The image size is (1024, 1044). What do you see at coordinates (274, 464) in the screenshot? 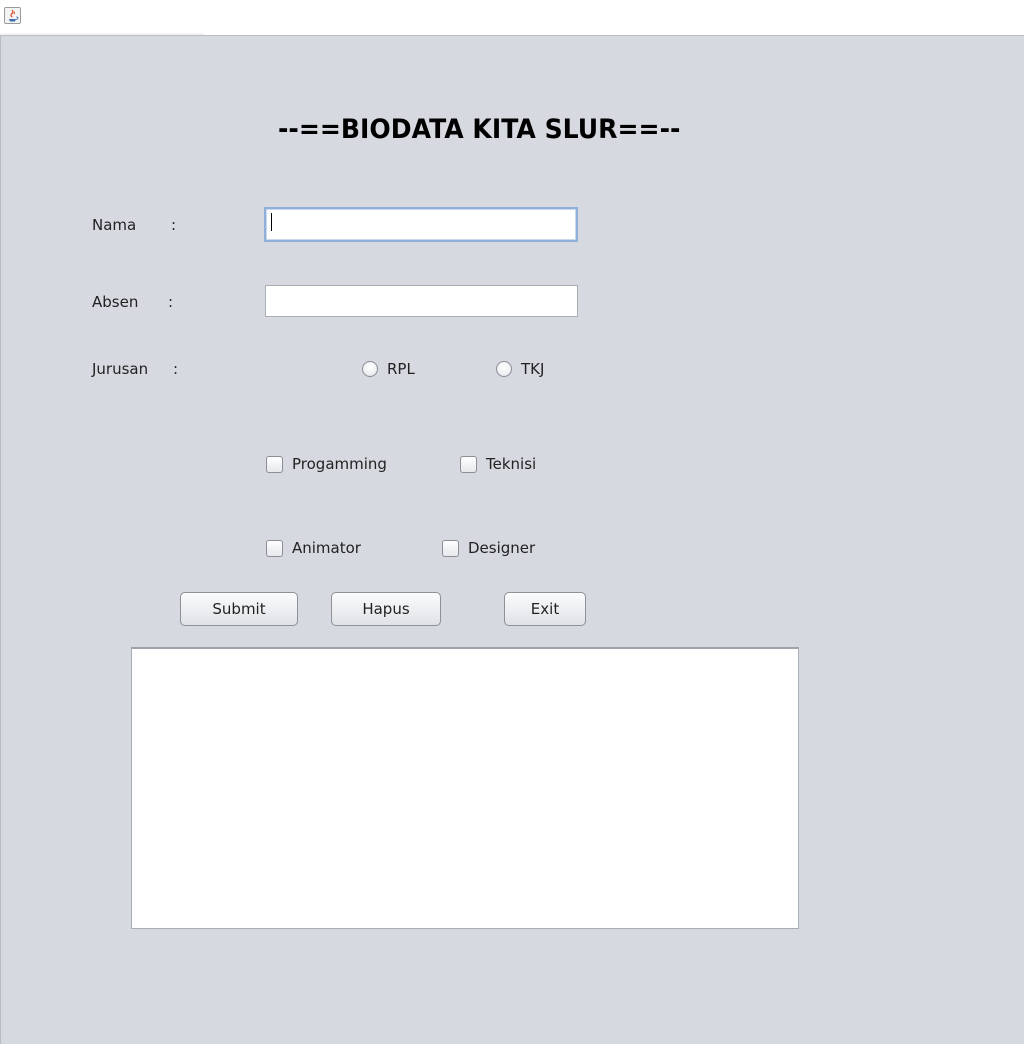
I see `check-progamming-box` at bounding box center [274, 464].